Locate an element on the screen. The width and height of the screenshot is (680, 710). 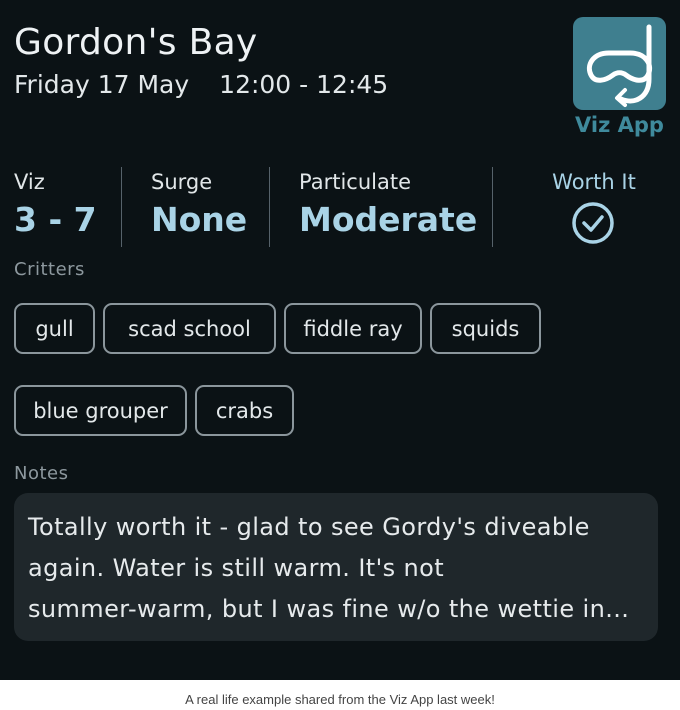
viz-value: 3 - 7 is located at coordinates (55, 219).